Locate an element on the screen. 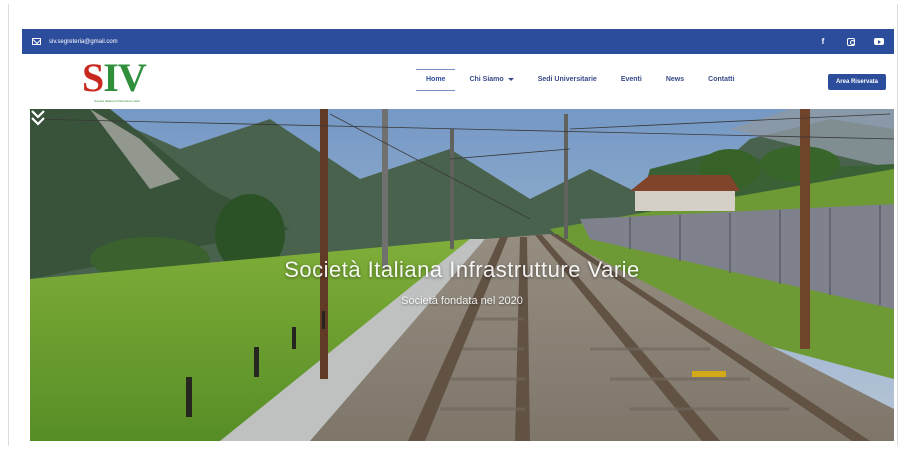 The width and height of the screenshot is (906, 450). nav-eventi: Eventi is located at coordinates (631, 79).